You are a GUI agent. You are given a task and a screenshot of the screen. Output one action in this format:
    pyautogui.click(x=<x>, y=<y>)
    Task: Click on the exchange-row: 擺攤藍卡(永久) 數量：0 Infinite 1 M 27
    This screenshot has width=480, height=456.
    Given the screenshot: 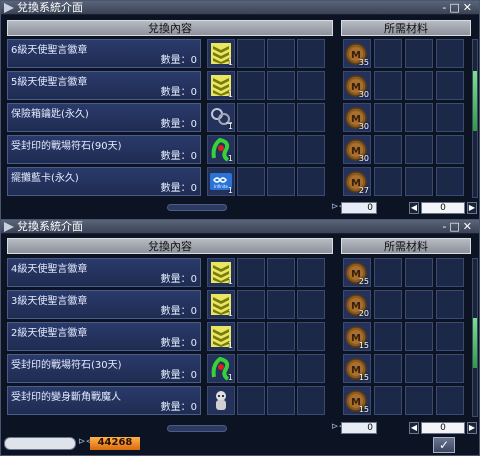 What is the action you would take?
    pyautogui.click(x=239, y=182)
    